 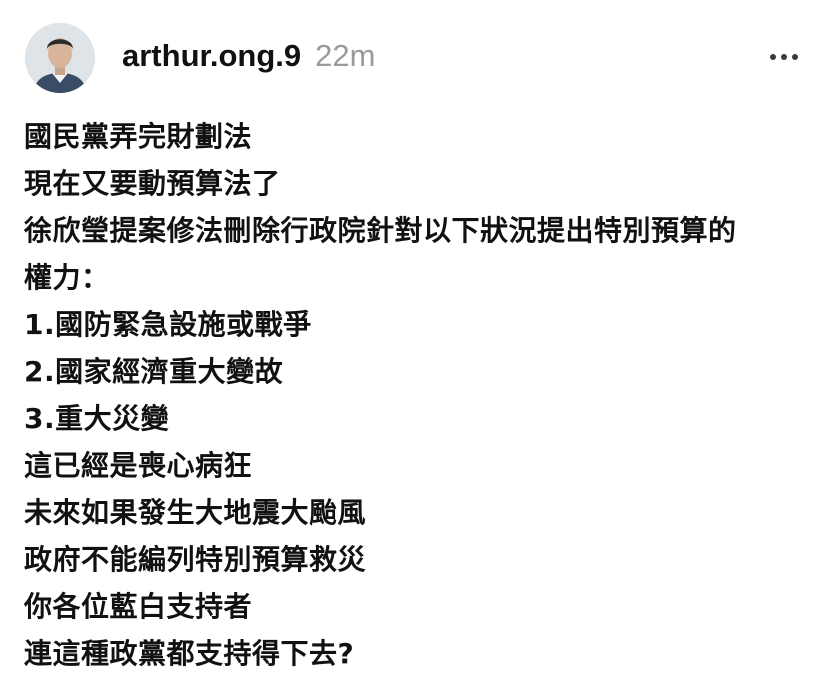 I want to click on post-line: 國民黨弄完財劃法, so click(x=138, y=136).